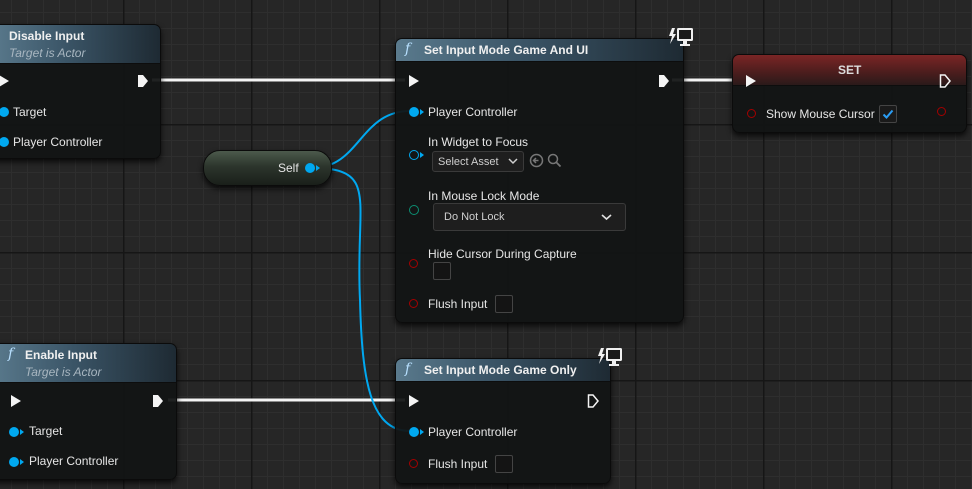  What do you see at coordinates (58, 142) in the screenshot?
I see `disable-input-player-controller-label: Player Controller` at bounding box center [58, 142].